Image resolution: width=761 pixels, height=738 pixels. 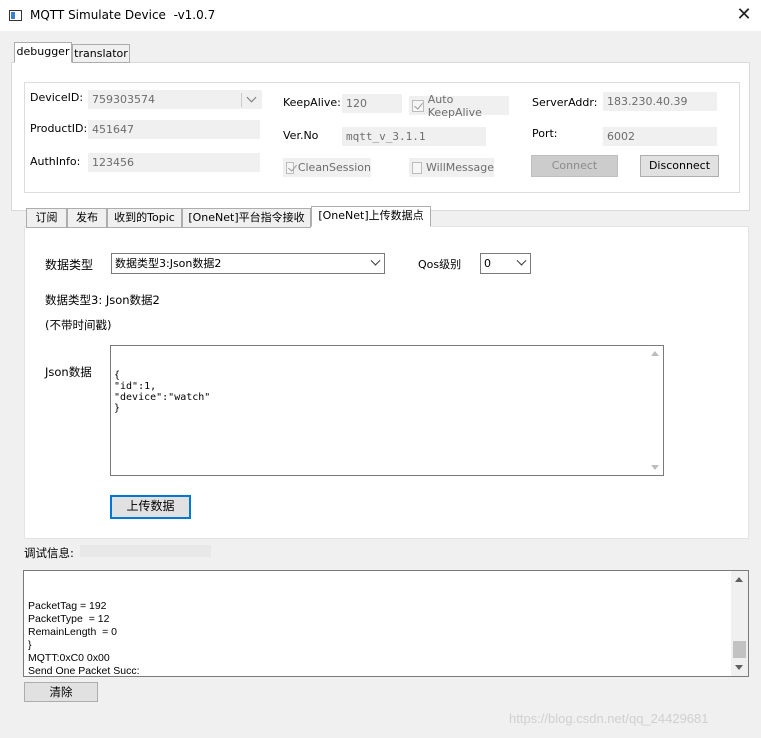 What do you see at coordinates (101, 53) in the screenshot?
I see `tab-translator: translator` at bounding box center [101, 53].